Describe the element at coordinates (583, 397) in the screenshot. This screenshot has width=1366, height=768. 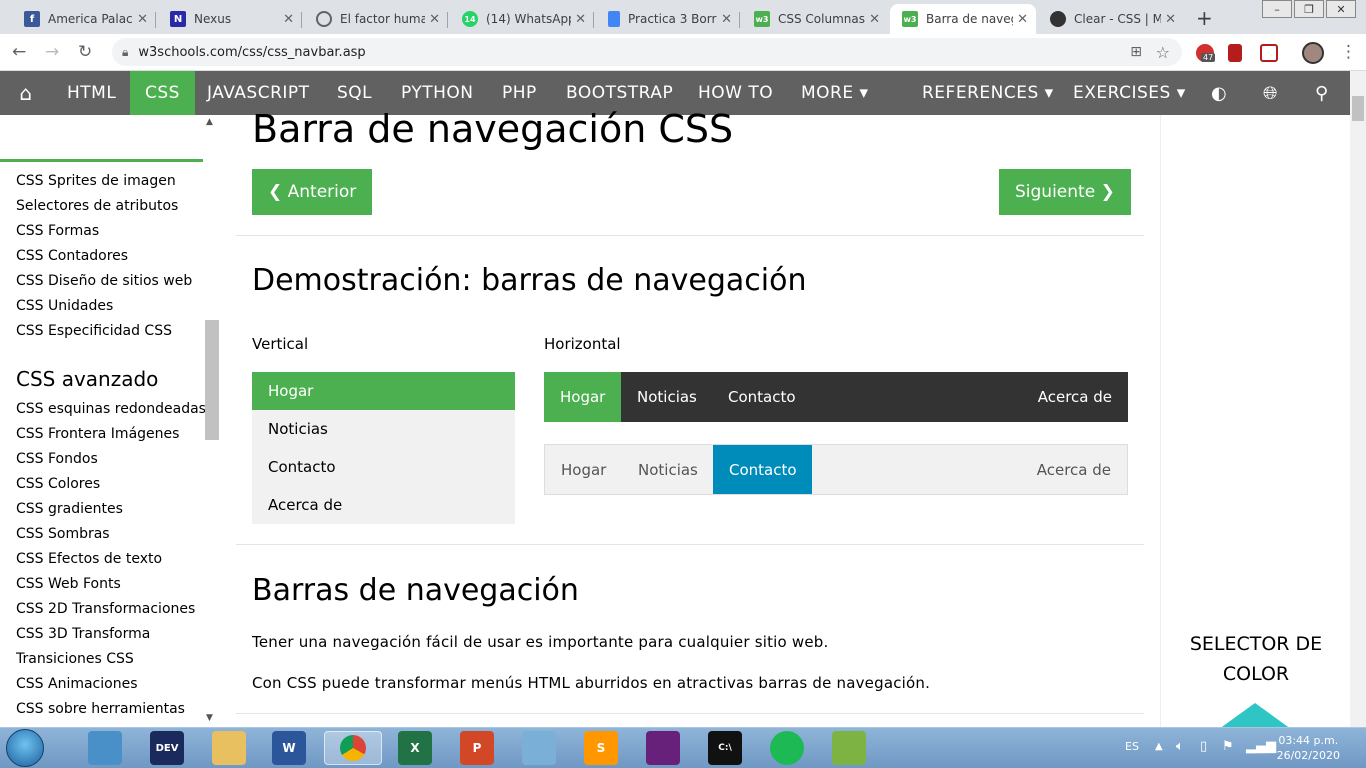
I see `hnav-dark-item-hogar: Hogar` at that location.